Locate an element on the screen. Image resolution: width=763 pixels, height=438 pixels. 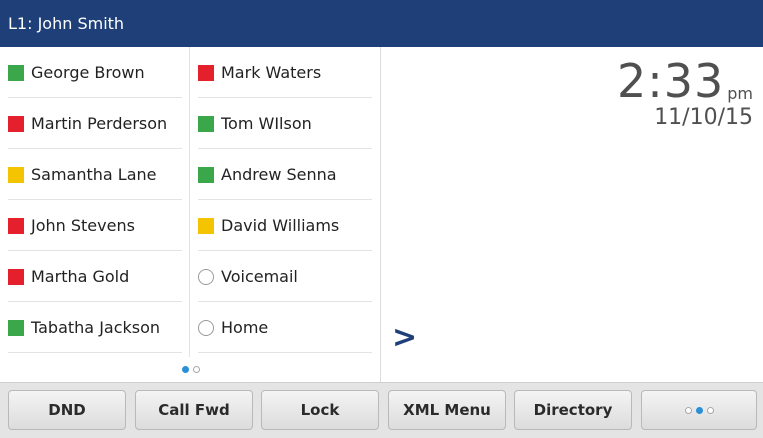
line-key: Martha Gold is located at coordinates (95, 276).